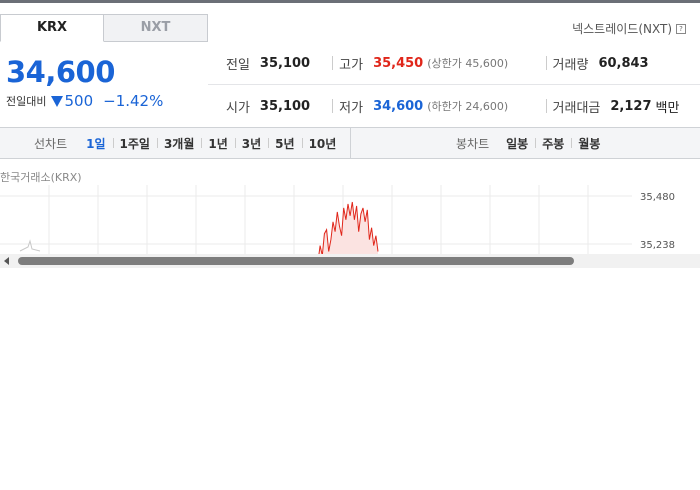 The width and height of the screenshot is (700, 490). Describe the element at coordinates (657, 245) in the screenshot. I see `y-tick-label: 35,238` at that location.